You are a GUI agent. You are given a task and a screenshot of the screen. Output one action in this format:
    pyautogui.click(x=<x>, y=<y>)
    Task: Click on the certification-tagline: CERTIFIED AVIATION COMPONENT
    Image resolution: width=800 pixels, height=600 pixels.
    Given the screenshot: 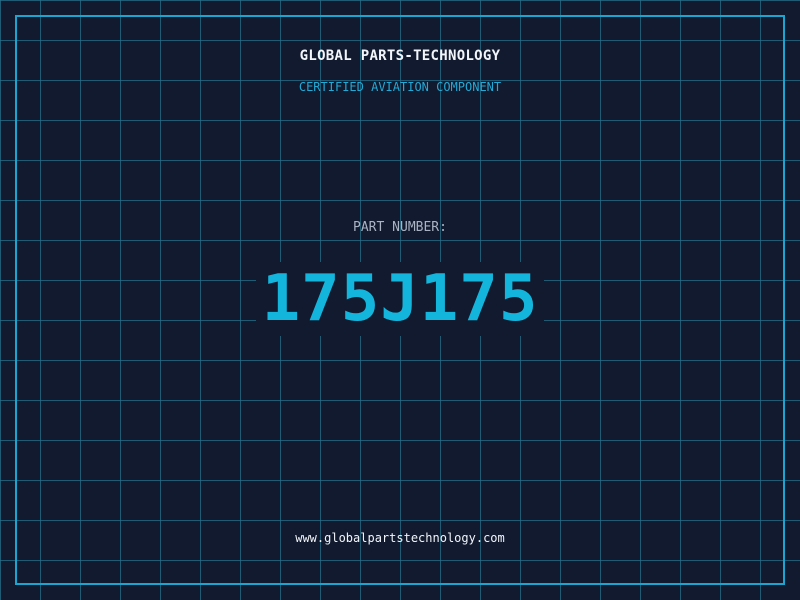 What is the action you would take?
    pyautogui.click(x=400, y=87)
    